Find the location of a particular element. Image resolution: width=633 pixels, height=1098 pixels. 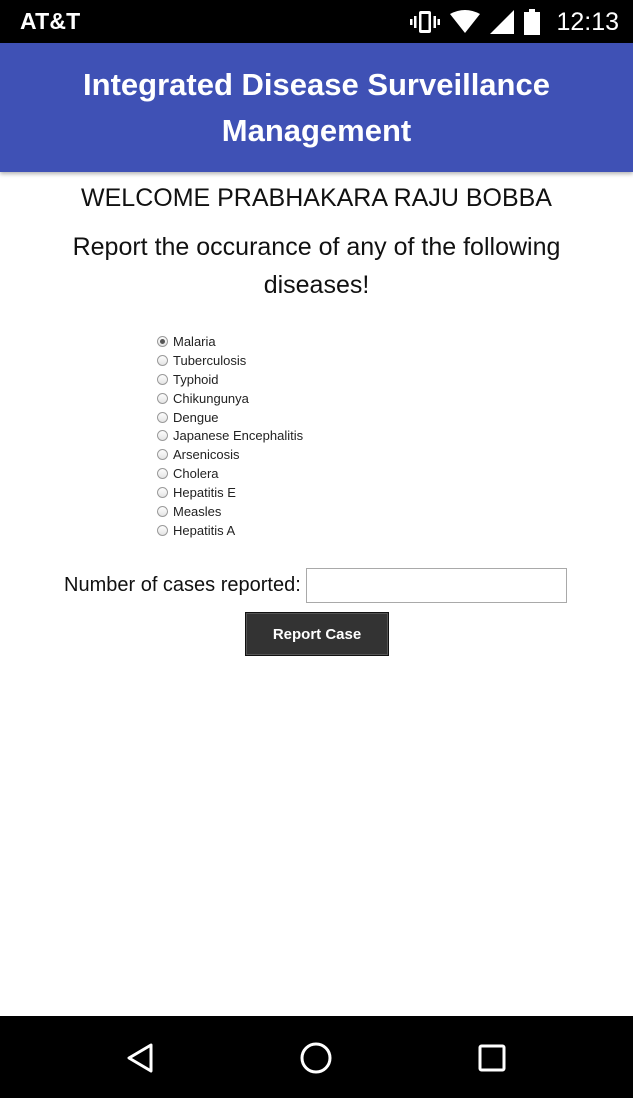

disease-label: Hepatitis A is located at coordinates (204, 530).